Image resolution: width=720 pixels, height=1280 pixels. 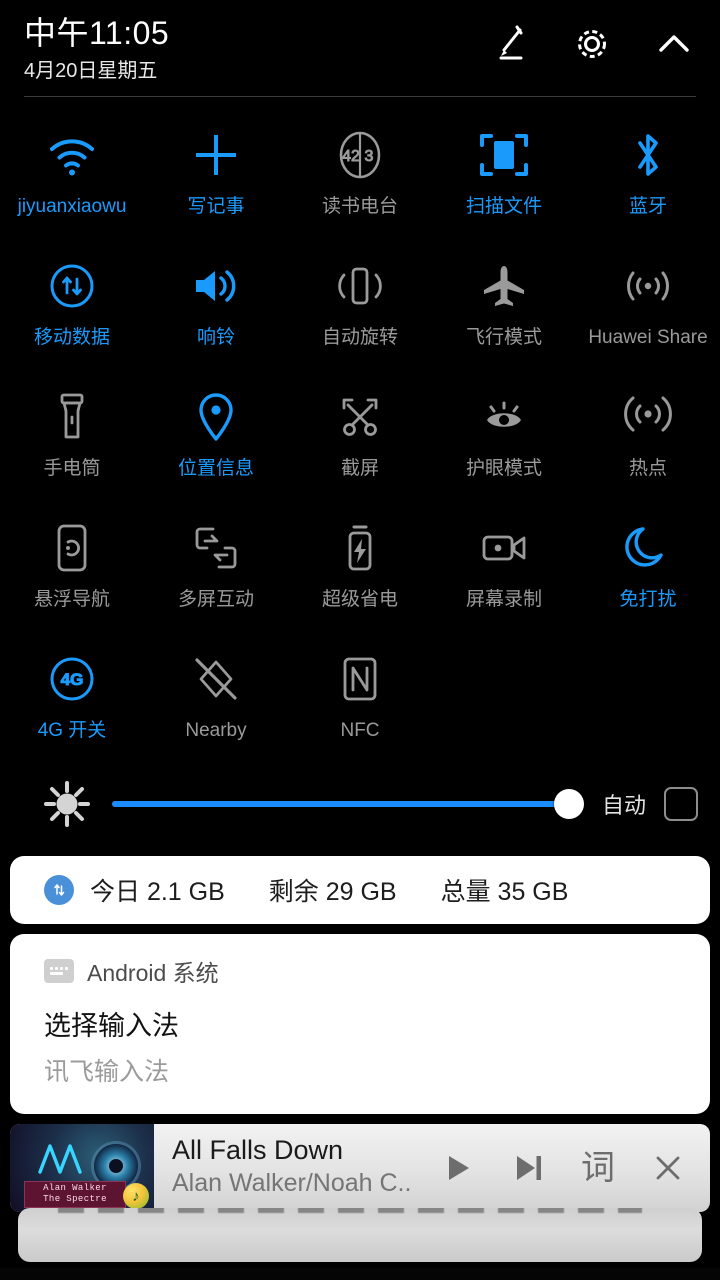 I want to click on tile-flashlight: 手电筒, so click(x=72, y=434).